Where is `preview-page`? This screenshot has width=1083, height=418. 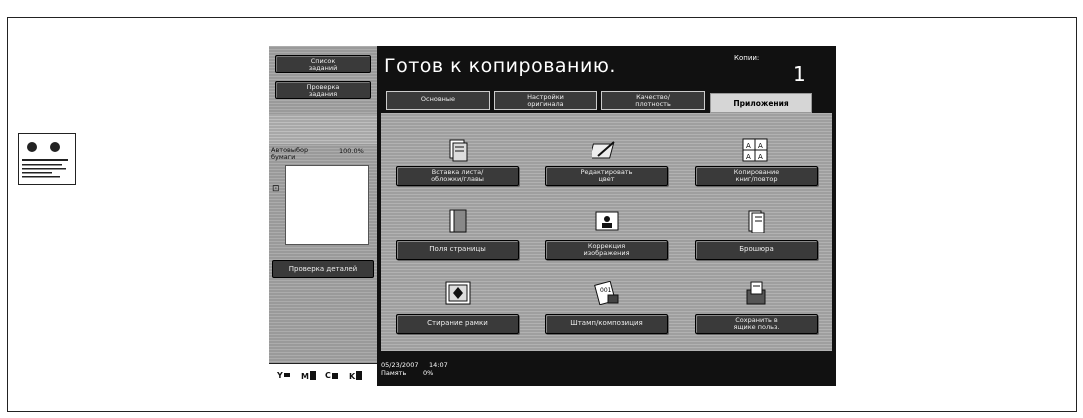 preview-page is located at coordinates (47, 159).